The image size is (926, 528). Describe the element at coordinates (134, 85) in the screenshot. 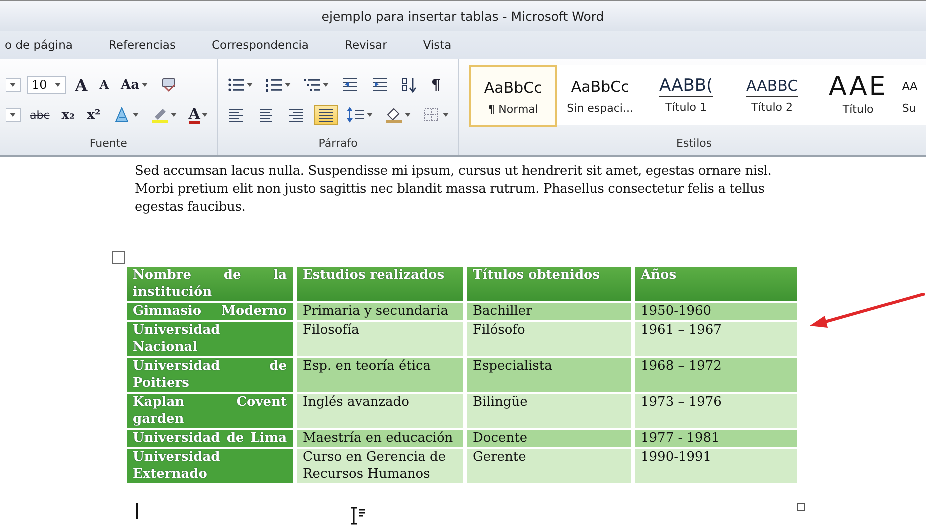

I see `format-button: Aa` at that location.